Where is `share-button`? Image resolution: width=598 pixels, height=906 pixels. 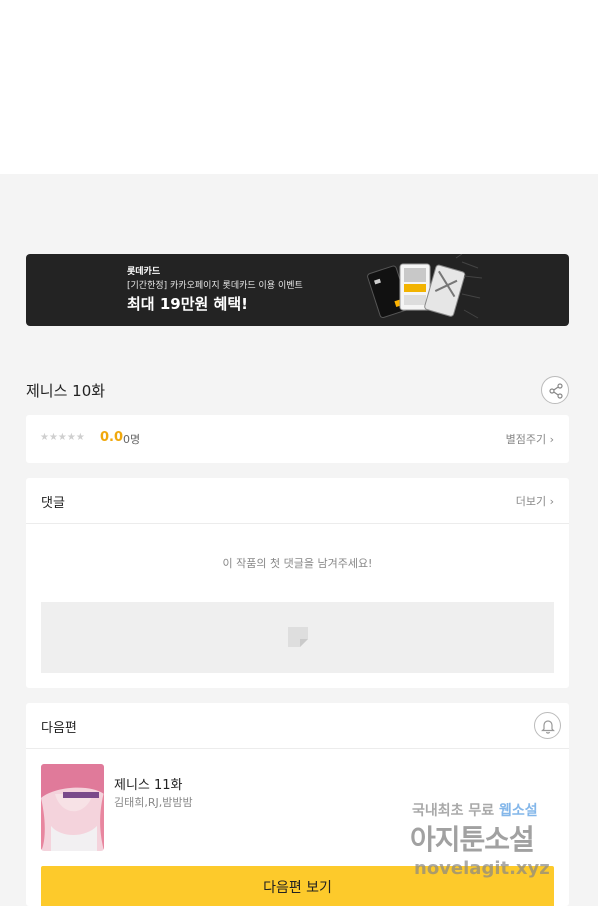
share-button is located at coordinates (555, 390).